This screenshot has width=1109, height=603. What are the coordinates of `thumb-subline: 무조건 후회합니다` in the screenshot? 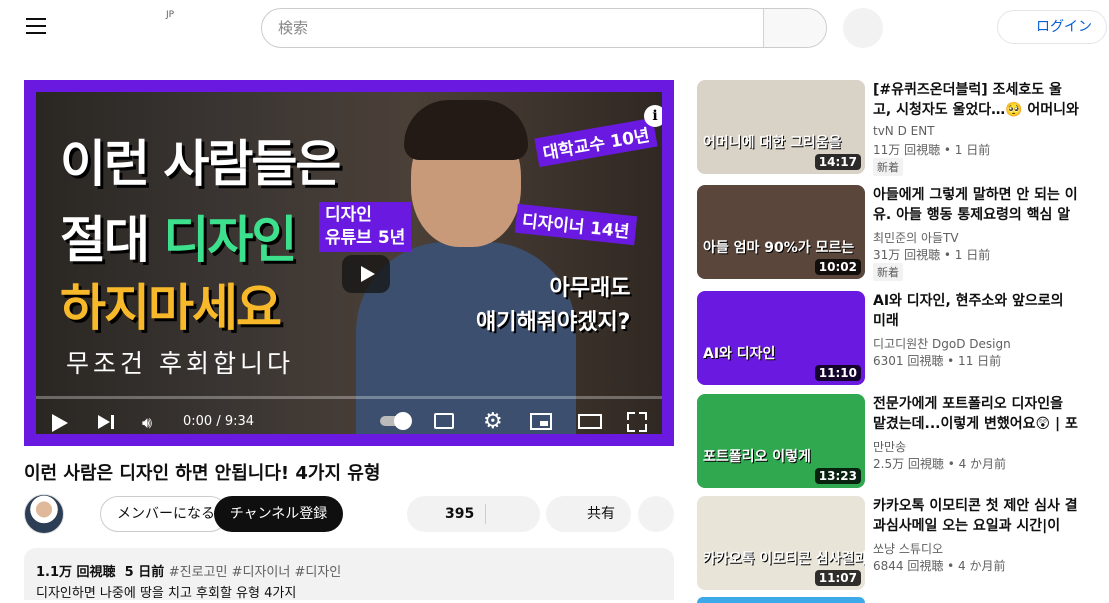 It's located at (180, 363).